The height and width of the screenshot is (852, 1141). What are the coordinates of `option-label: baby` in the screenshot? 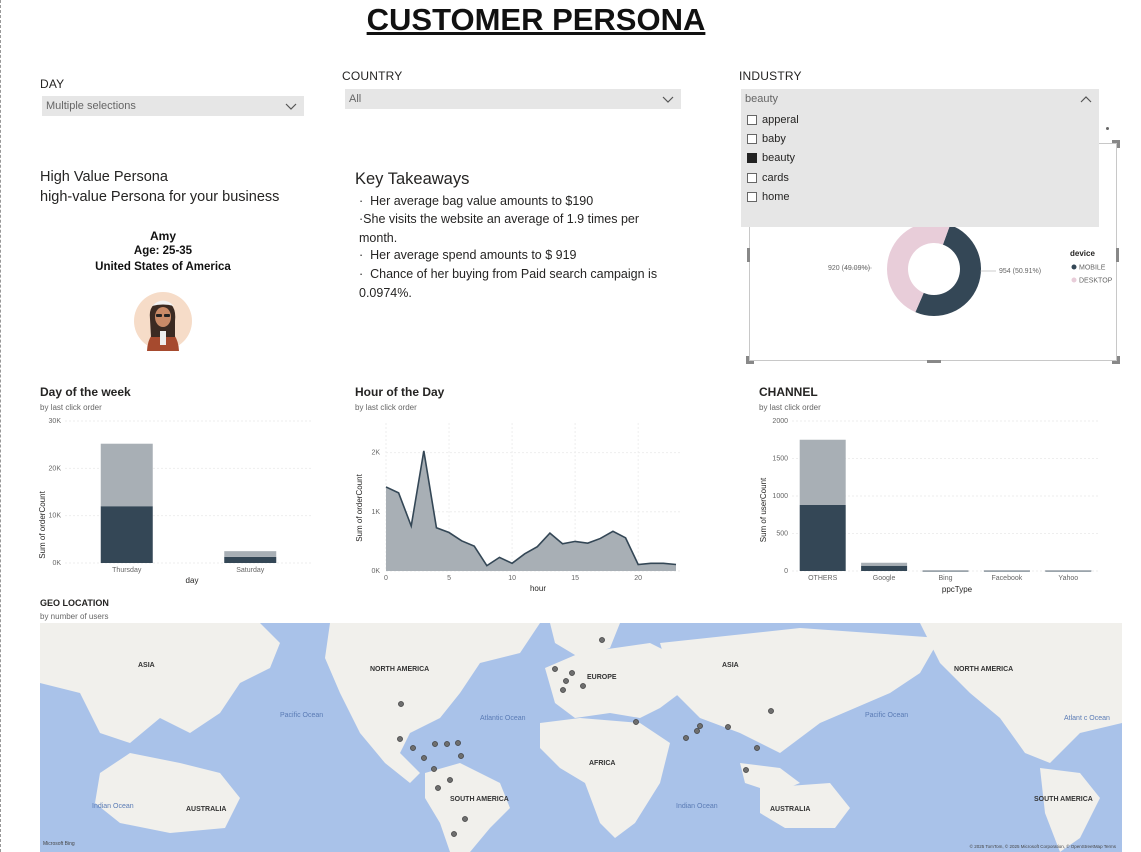 It's located at (774, 139).